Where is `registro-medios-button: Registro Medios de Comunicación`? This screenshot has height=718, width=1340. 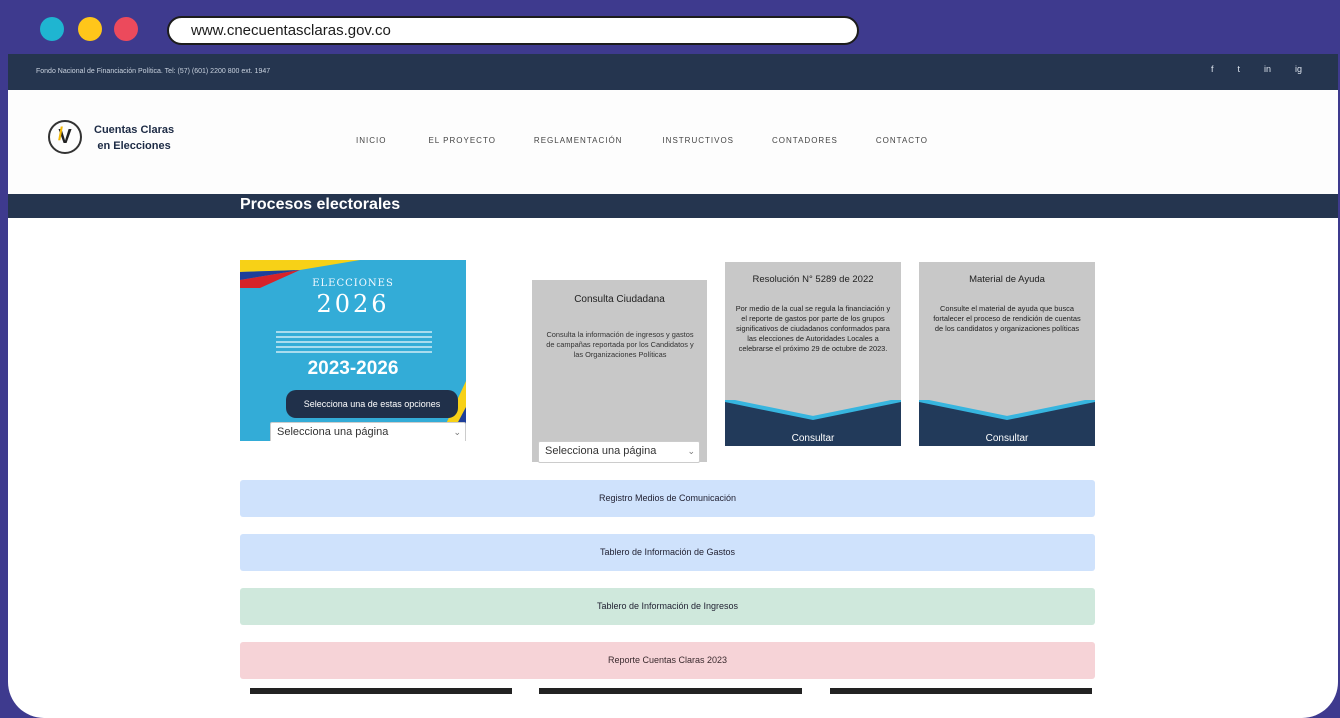 registro-medios-button: Registro Medios de Comunicación is located at coordinates (667, 498).